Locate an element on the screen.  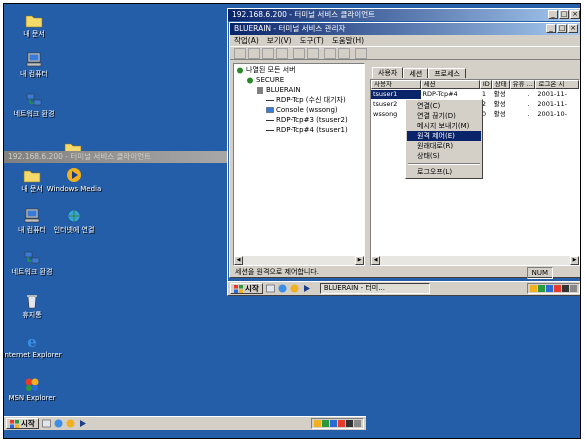
cell-logon: 2001-11- is located at coordinates (552, 94).